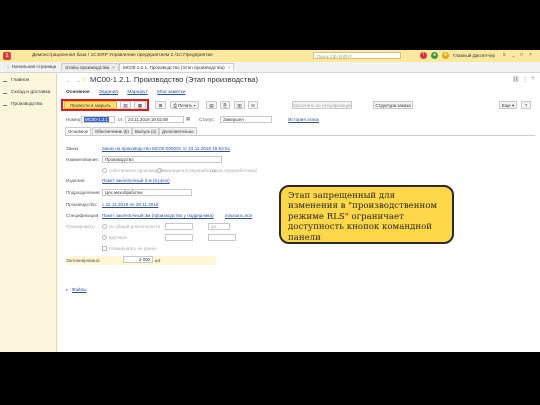 Image resolution: width=540 pixels, height=405 pixels. What do you see at coordinates (147, 192) in the screenshot?
I see `department-select: Цех мехобработки` at bounding box center [147, 192].